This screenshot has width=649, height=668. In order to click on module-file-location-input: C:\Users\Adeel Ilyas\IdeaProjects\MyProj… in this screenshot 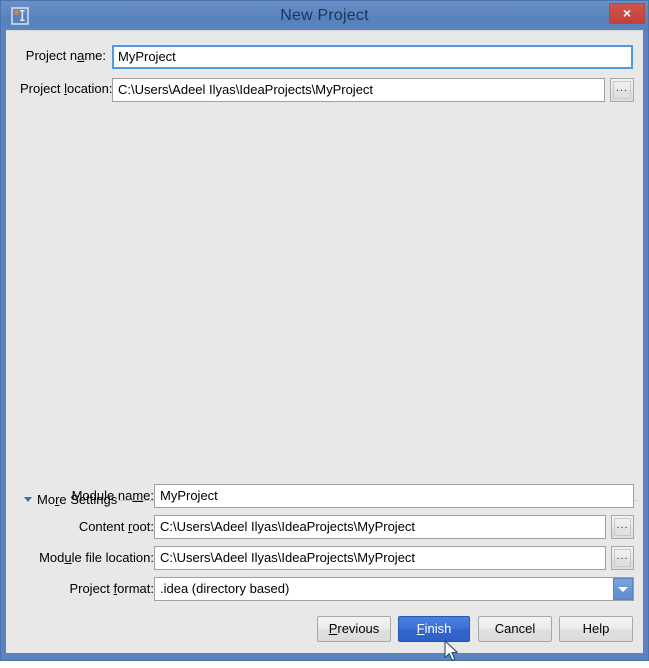, I will do `click(380, 558)`.